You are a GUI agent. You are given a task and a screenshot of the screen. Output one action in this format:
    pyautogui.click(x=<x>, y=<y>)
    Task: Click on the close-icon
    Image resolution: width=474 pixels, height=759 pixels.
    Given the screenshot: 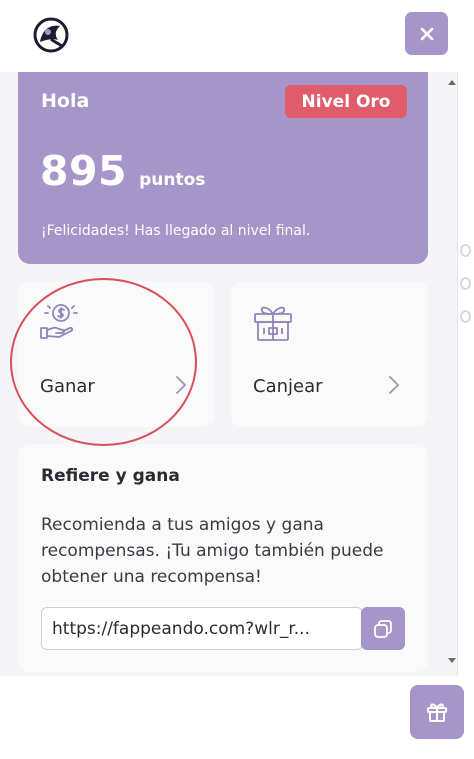 What is the action you would take?
    pyautogui.click(x=426, y=33)
    